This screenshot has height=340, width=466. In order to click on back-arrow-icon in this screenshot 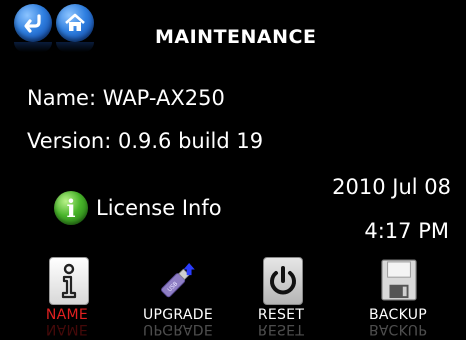, I will do `click(32, 23)`.